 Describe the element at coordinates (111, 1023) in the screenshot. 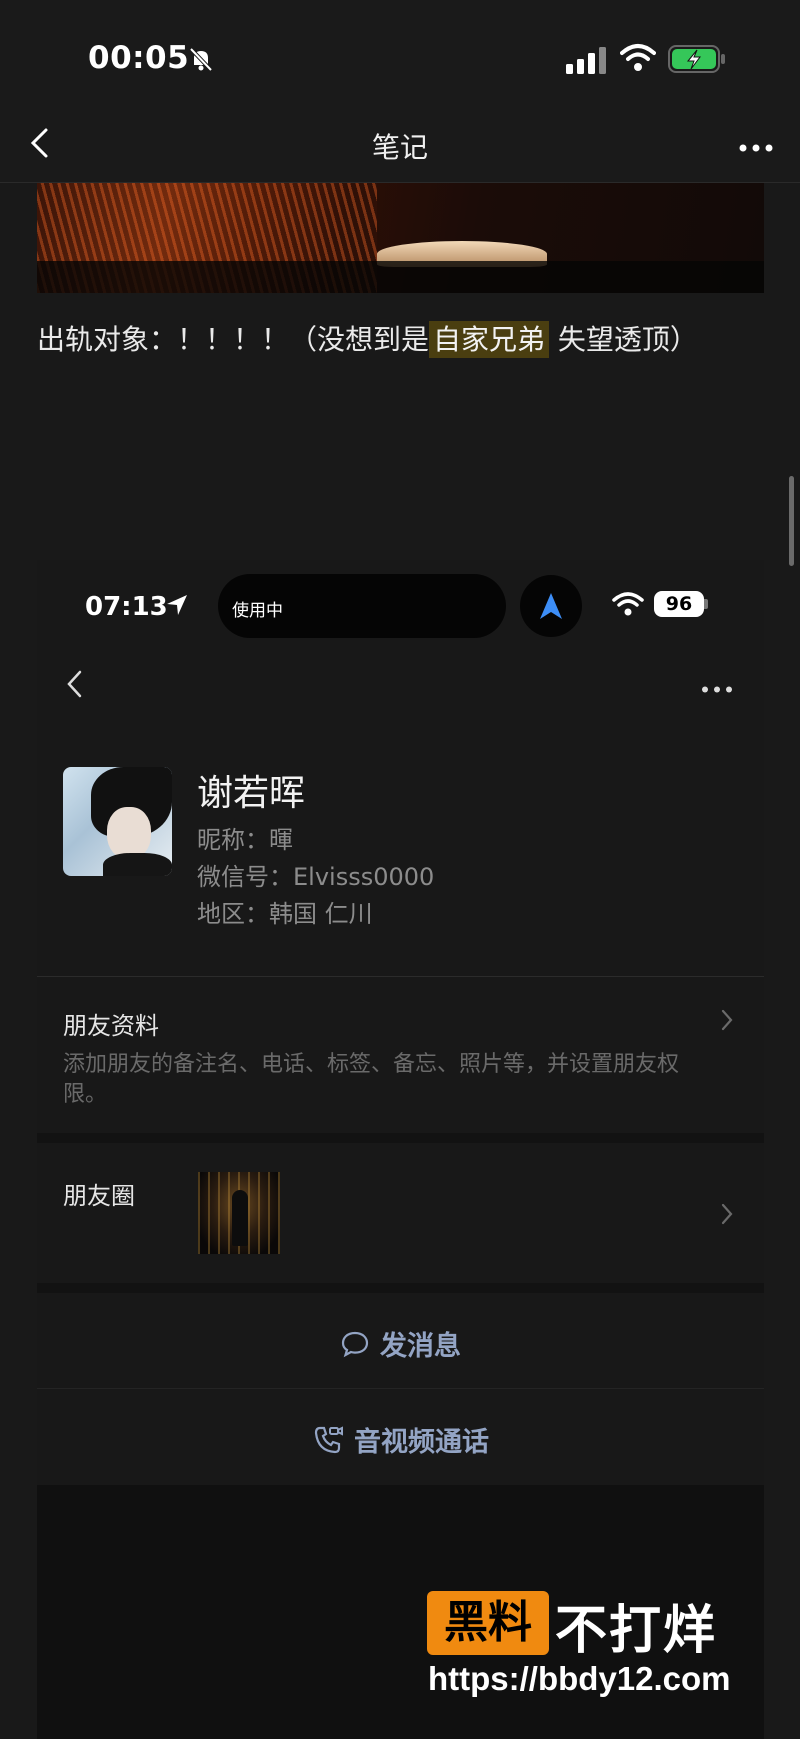

I see `friend-info-title: 朋友资料` at that location.